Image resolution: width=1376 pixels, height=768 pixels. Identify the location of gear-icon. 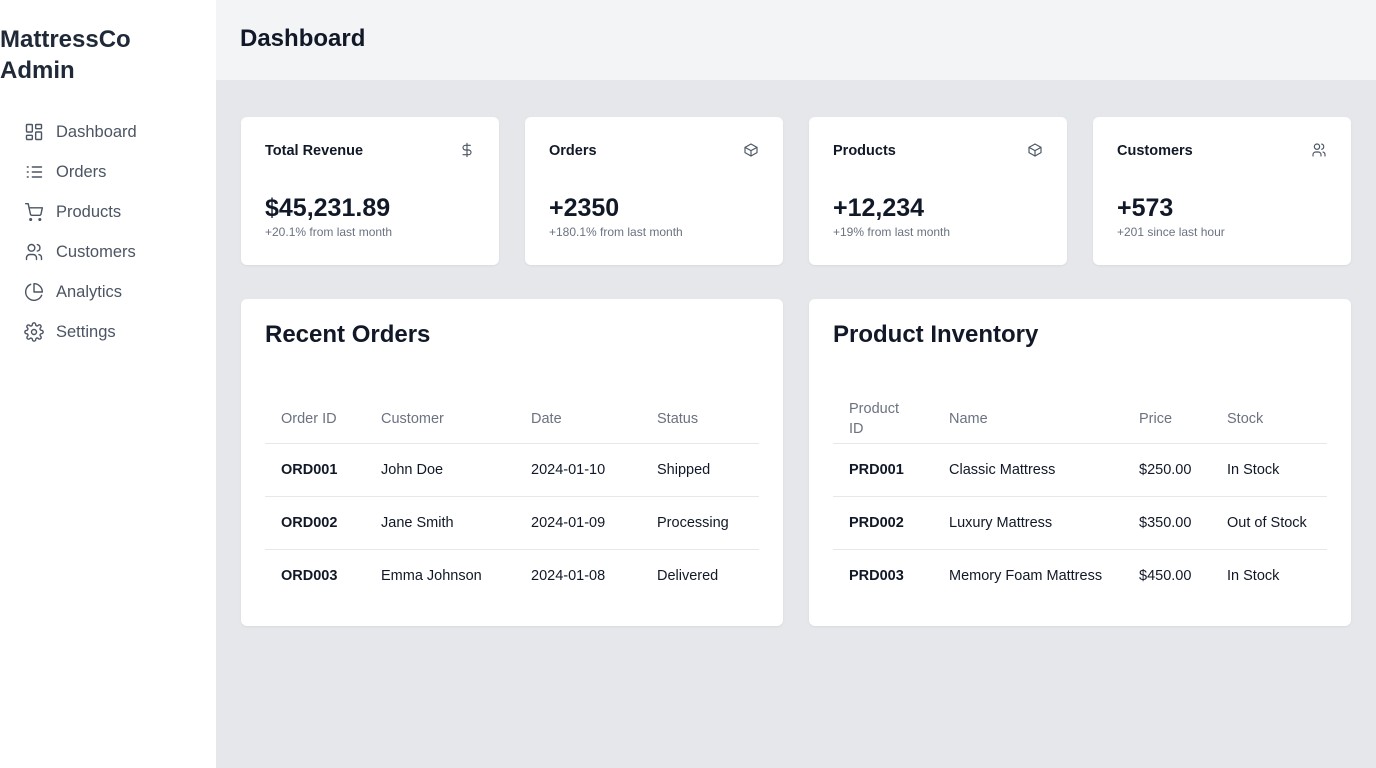
(34, 332).